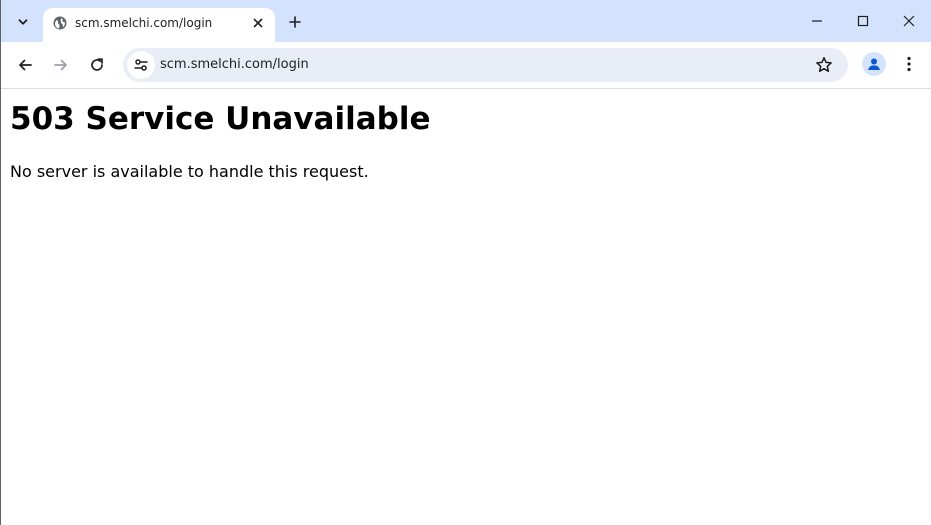 The image size is (931, 525). I want to click on site-info-button, so click(141, 65).